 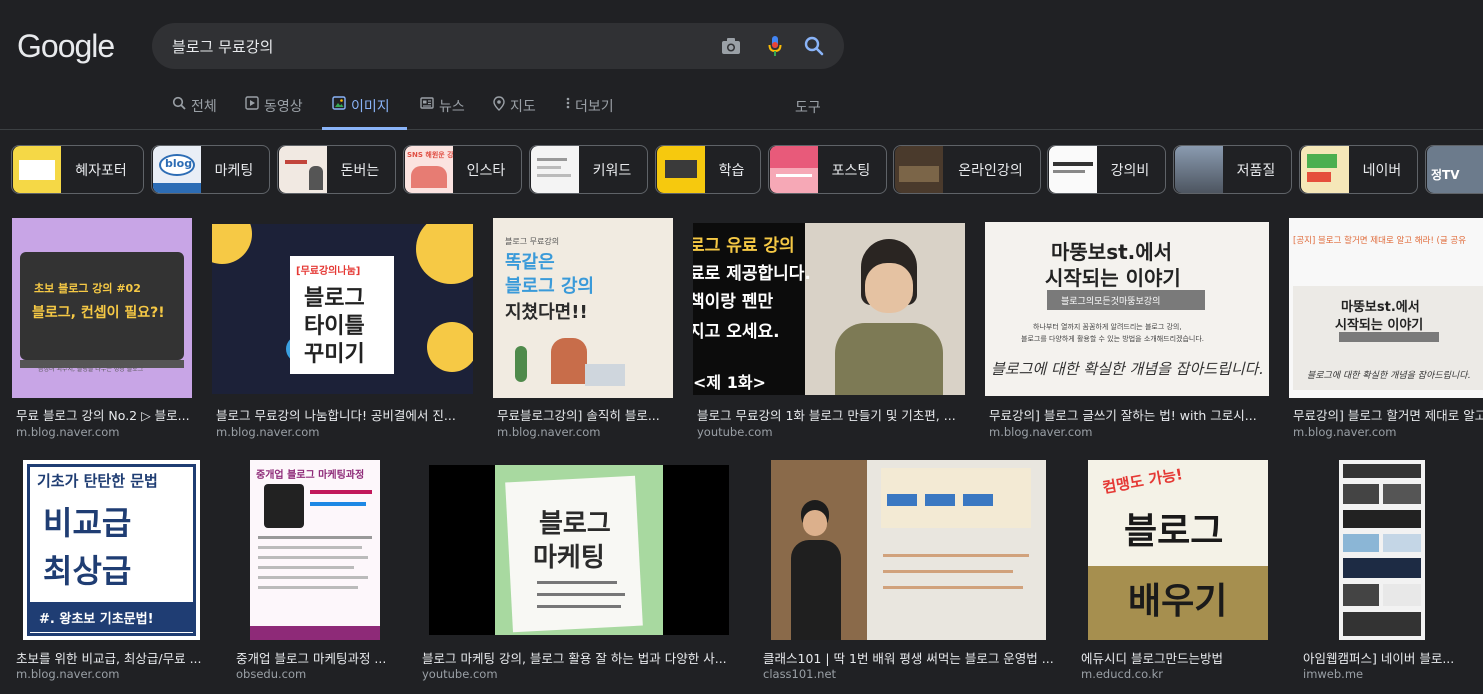 What do you see at coordinates (370, 107) in the screenshot?
I see `tab-label: 이미지` at bounding box center [370, 107].